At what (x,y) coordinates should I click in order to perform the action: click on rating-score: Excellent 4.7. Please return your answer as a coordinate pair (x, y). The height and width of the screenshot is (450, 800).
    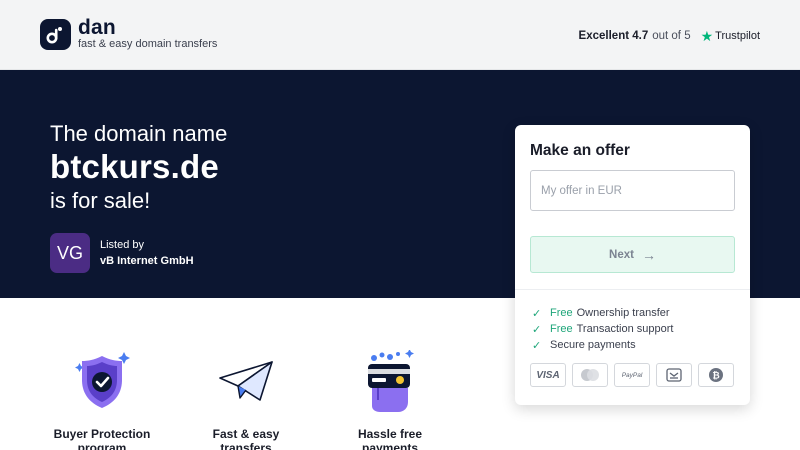
    Looking at the image, I should click on (613, 36).